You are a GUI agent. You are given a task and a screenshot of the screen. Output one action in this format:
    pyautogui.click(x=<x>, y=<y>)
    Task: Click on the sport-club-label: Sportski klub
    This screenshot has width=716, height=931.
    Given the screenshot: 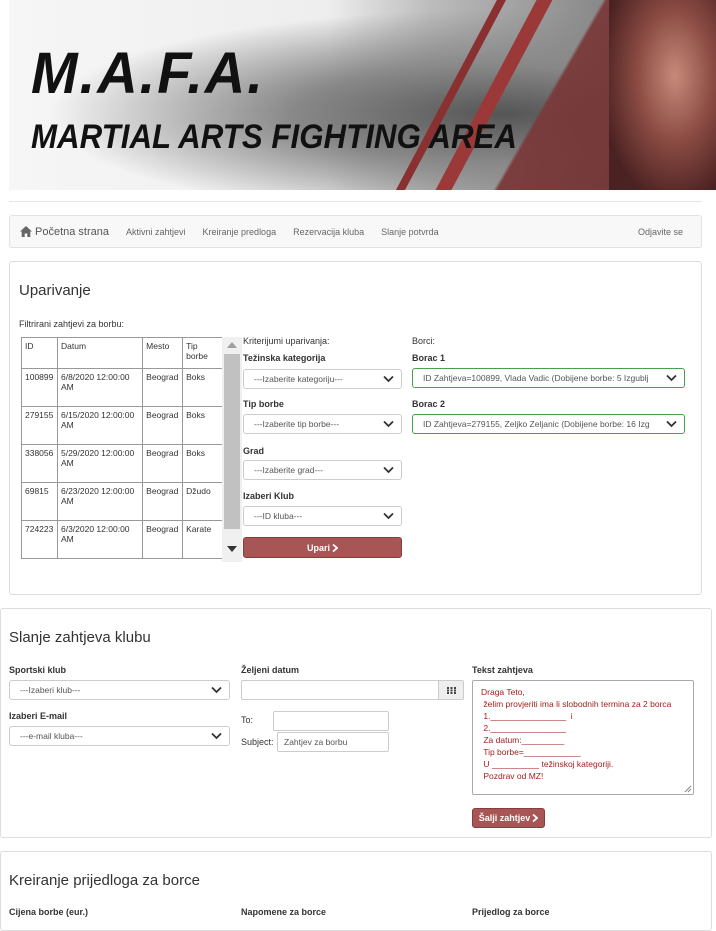 What is the action you would take?
    pyautogui.click(x=38, y=670)
    